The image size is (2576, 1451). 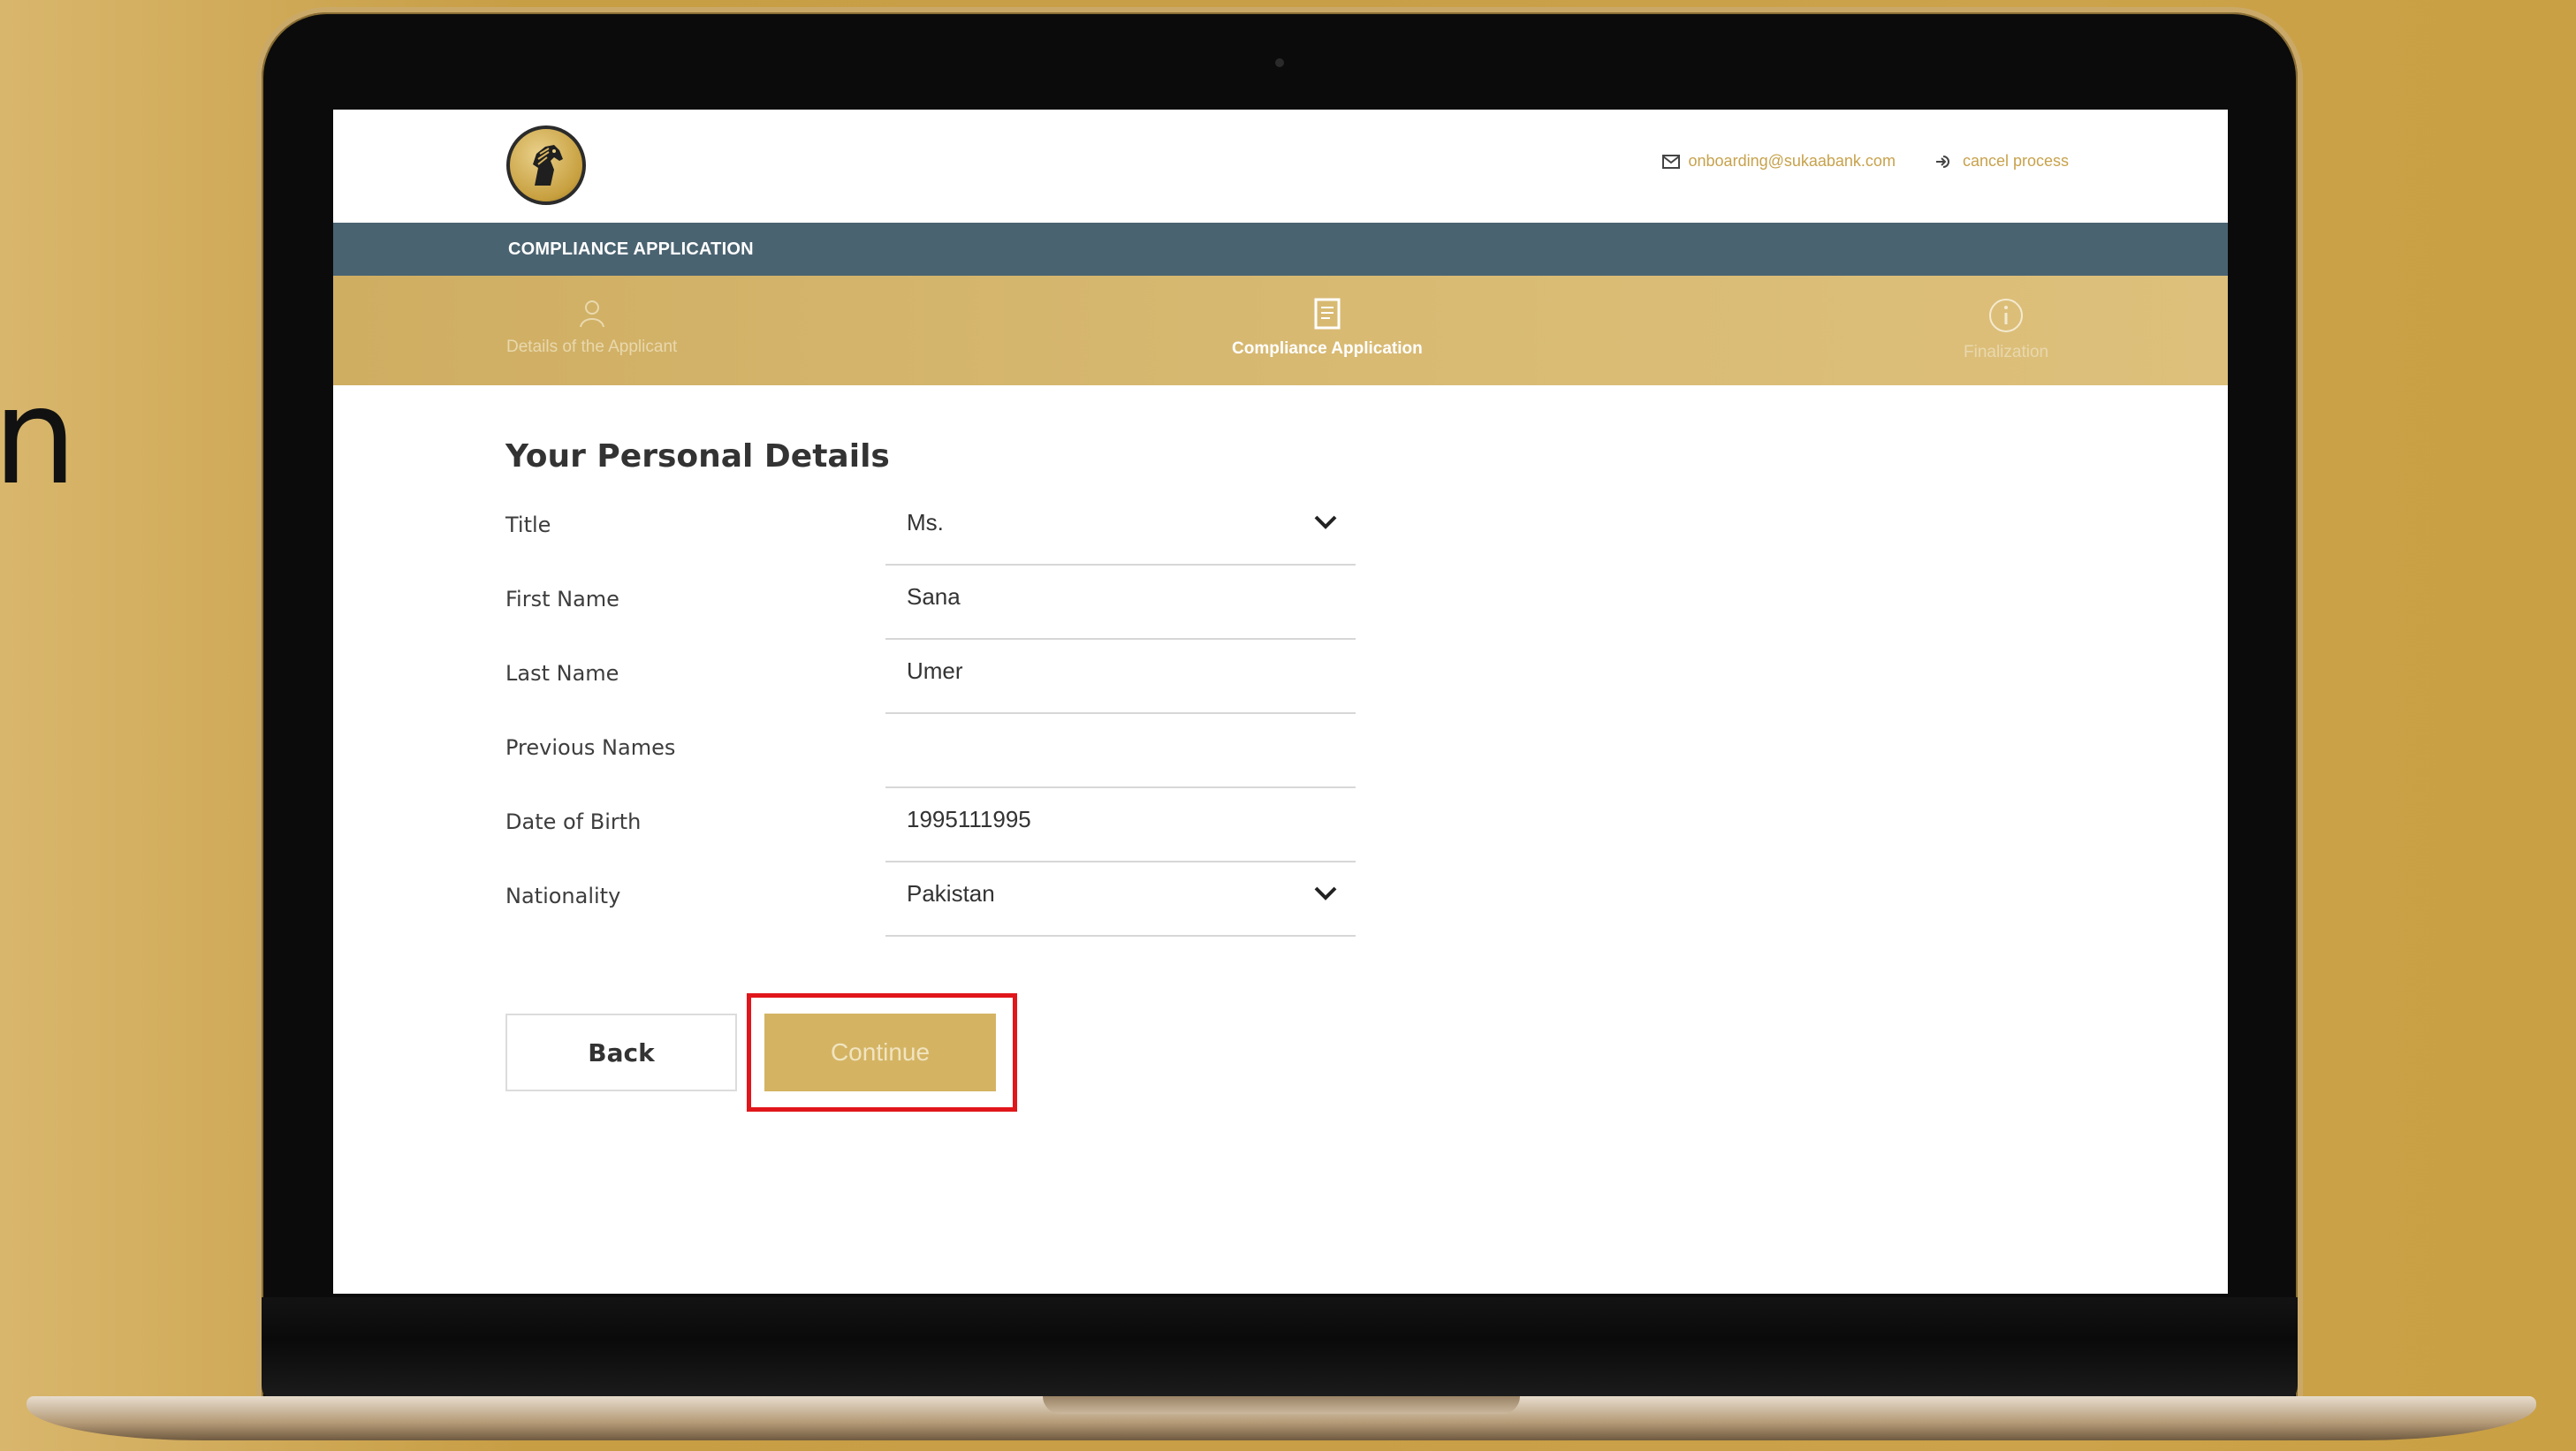 What do you see at coordinates (698, 456) in the screenshot?
I see `section-title: Your Personal Details` at bounding box center [698, 456].